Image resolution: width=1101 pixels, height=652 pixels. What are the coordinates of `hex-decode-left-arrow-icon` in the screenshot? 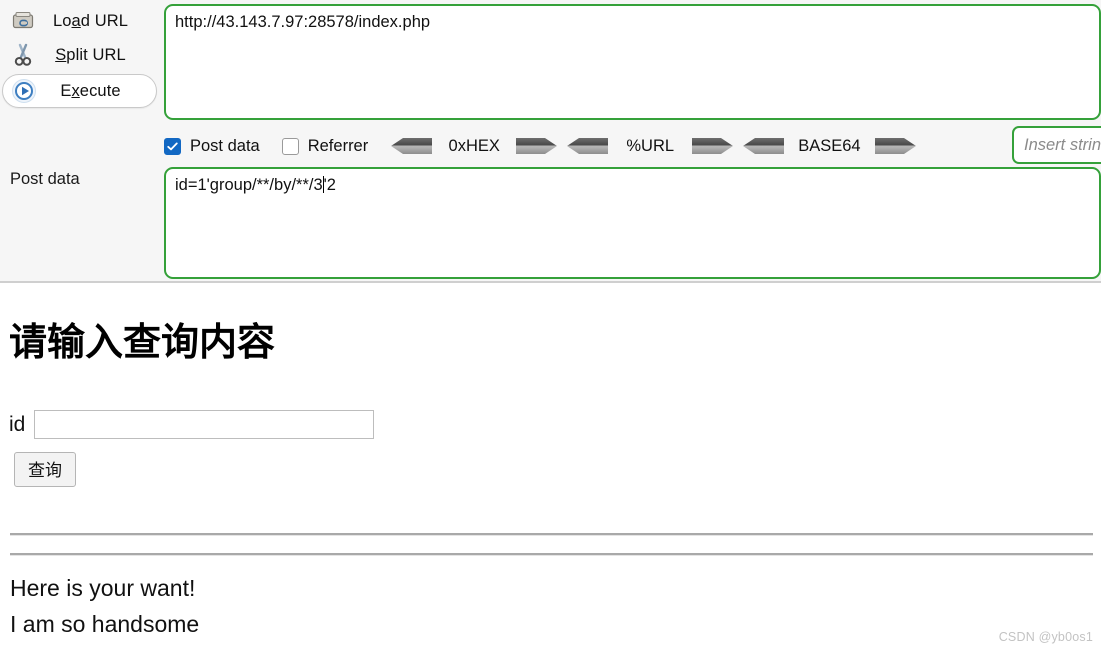 It's located at (412, 146).